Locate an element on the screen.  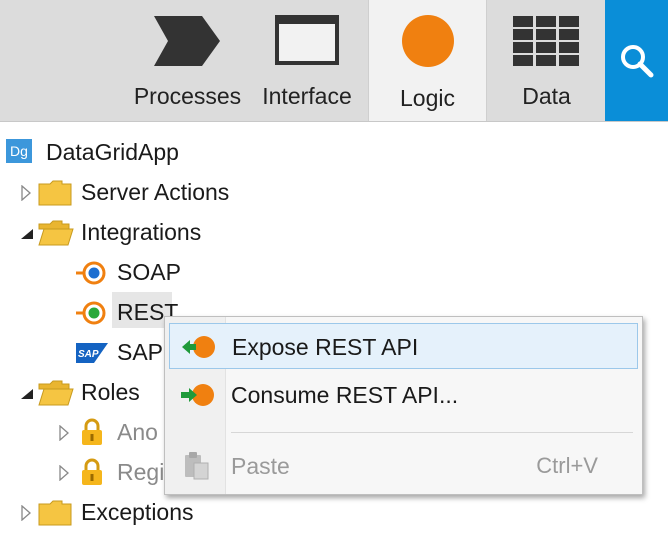
grid-table-icon is located at coordinates (546, 41).